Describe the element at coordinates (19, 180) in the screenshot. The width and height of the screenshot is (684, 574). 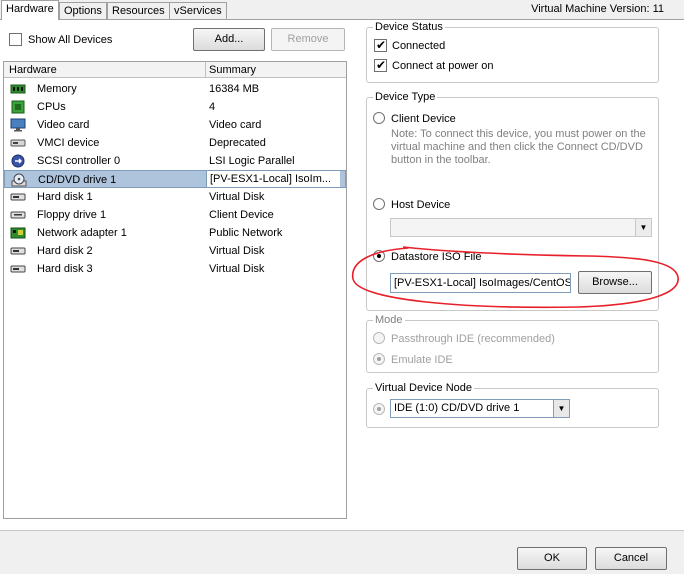
I see `cd-dvd-icon` at that location.